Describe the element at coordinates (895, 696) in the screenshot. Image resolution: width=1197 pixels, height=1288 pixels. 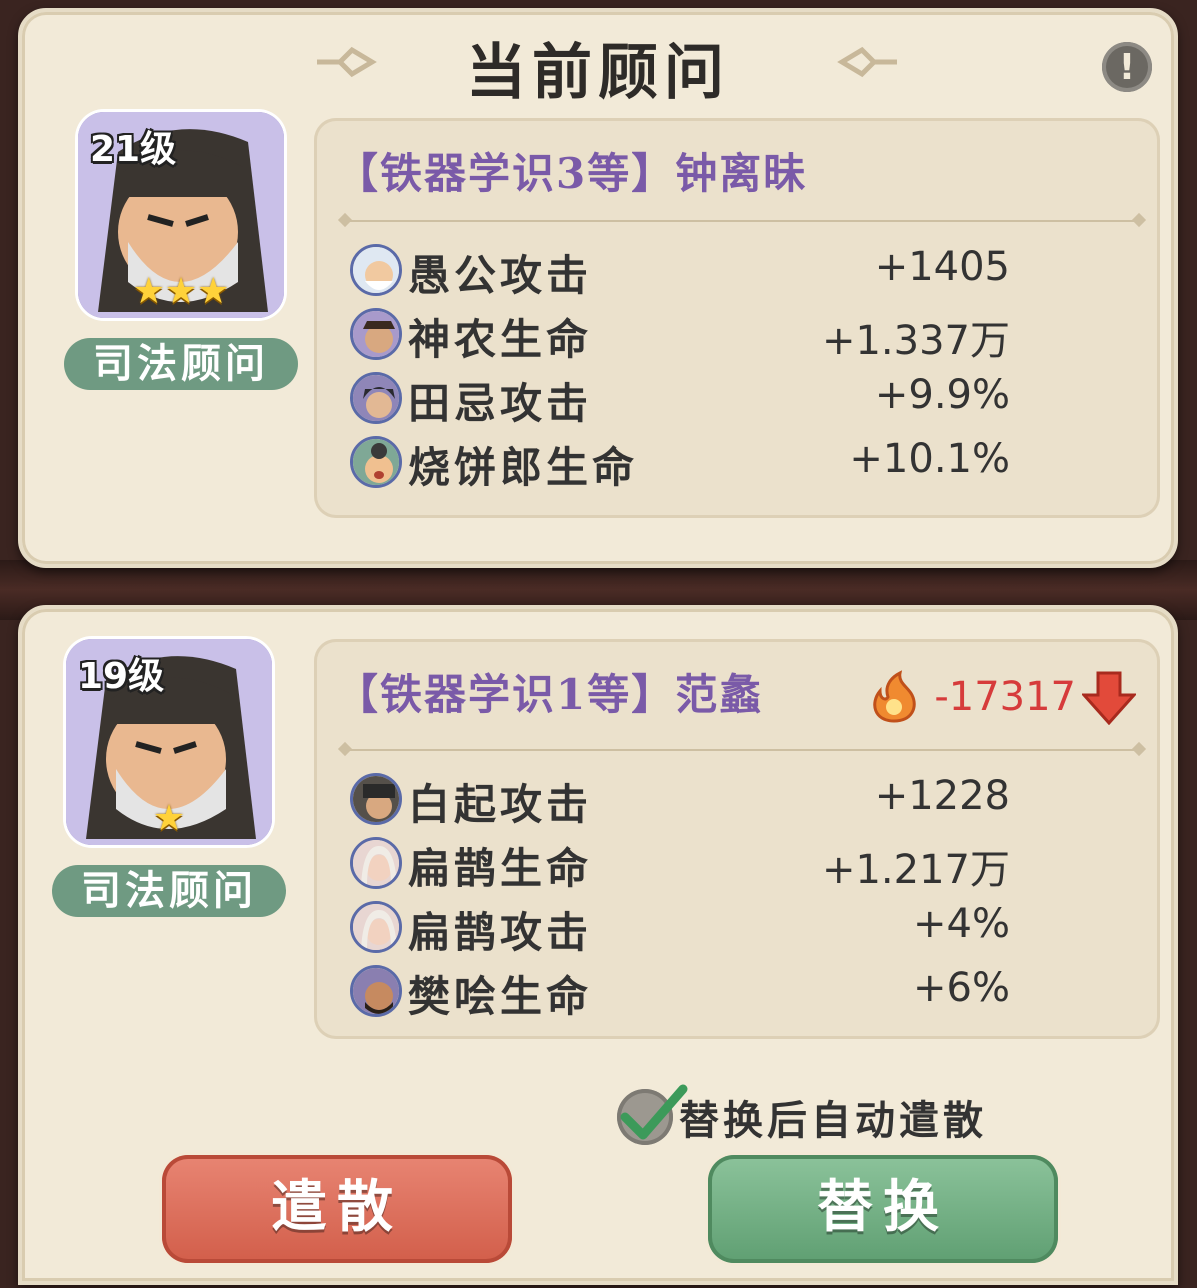
I see `flame-power-icon` at that location.